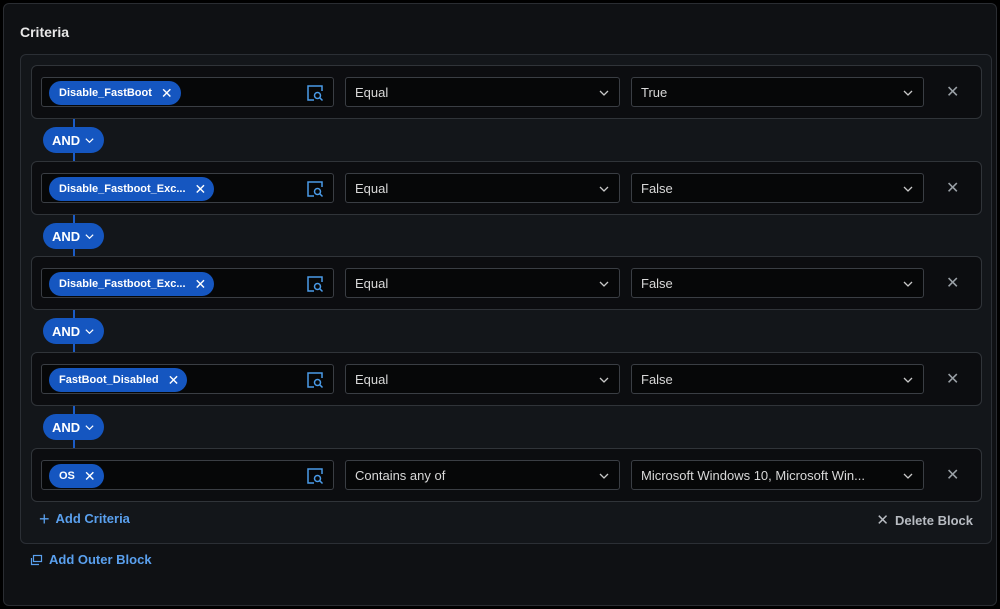  I want to click on operator-value: Contains any of, so click(400, 475).